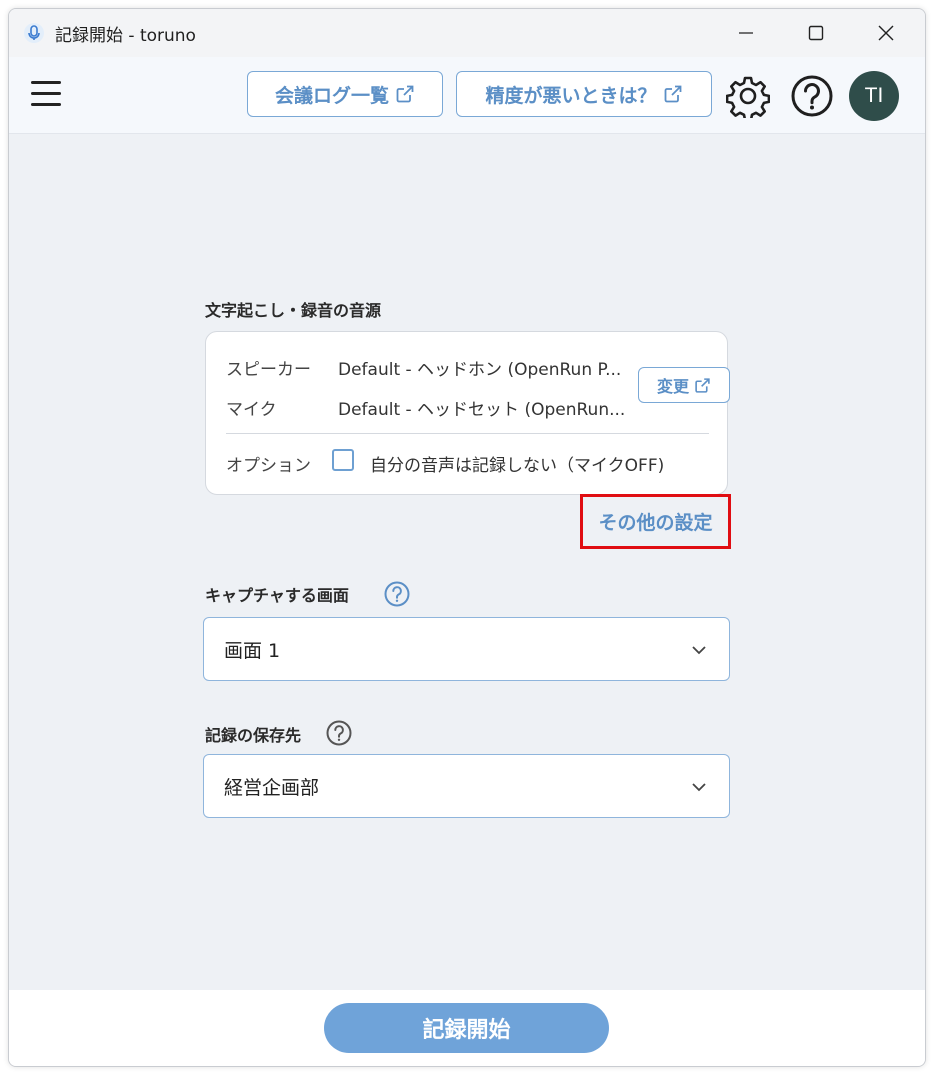  Describe the element at coordinates (467, 433) in the screenshot. I see `divider` at that location.